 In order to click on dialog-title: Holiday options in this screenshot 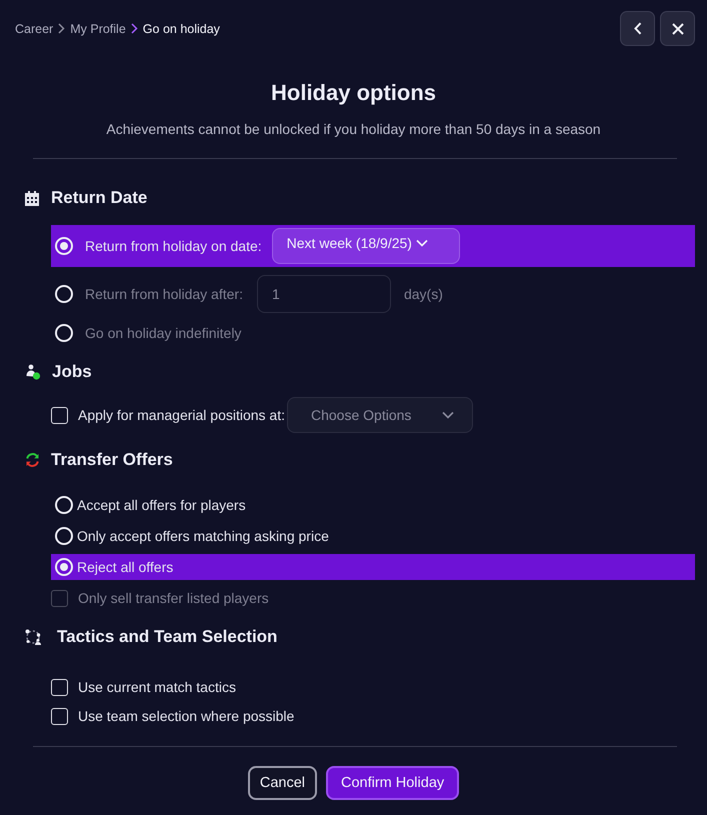, I will do `click(353, 93)`.